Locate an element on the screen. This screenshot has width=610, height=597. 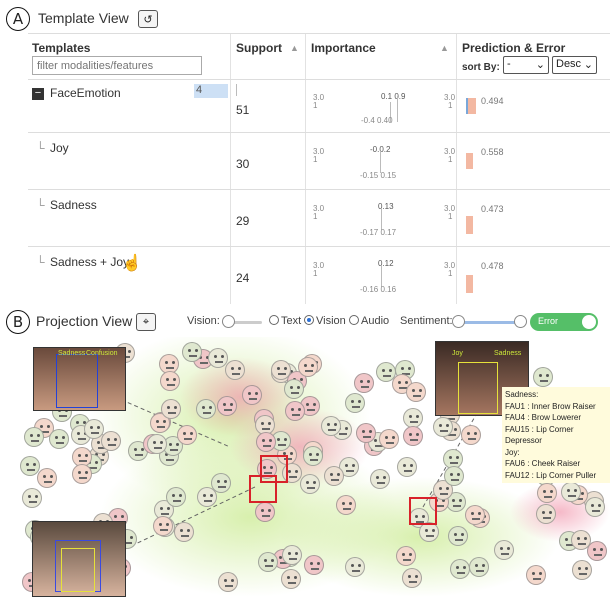
template-view-title: Template View is located at coordinates (83, 18).